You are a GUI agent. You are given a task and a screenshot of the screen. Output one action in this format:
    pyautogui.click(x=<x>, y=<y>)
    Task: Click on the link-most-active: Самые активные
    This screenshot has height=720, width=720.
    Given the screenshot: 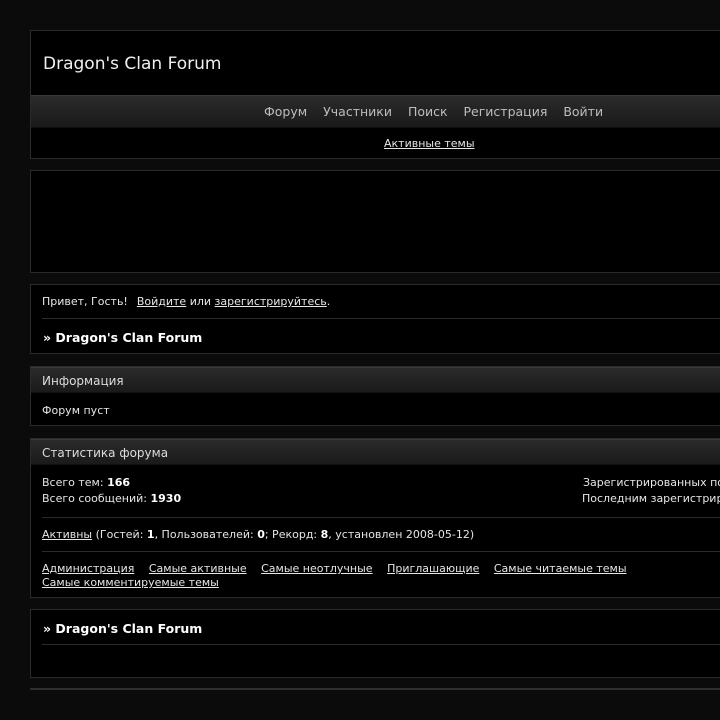 What is the action you would take?
    pyautogui.click(x=198, y=568)
    